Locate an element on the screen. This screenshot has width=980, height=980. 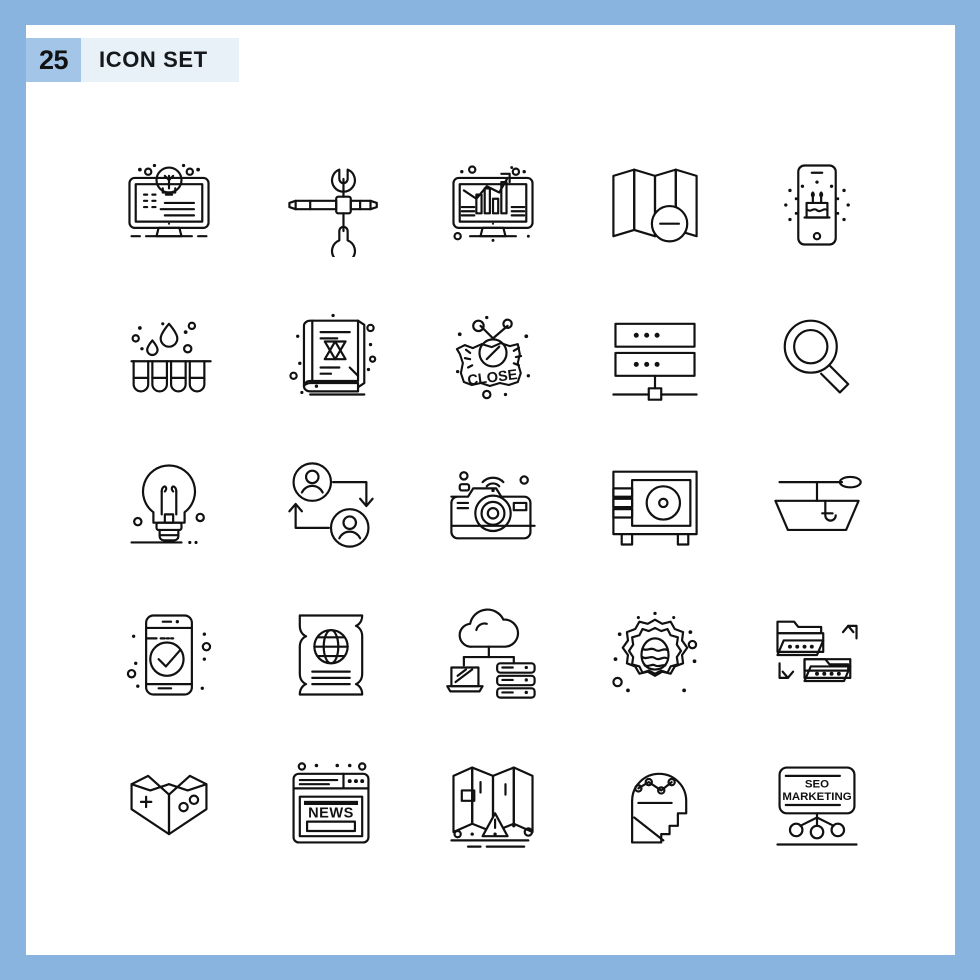
server-network-icon is located at coordinates (655, 361).